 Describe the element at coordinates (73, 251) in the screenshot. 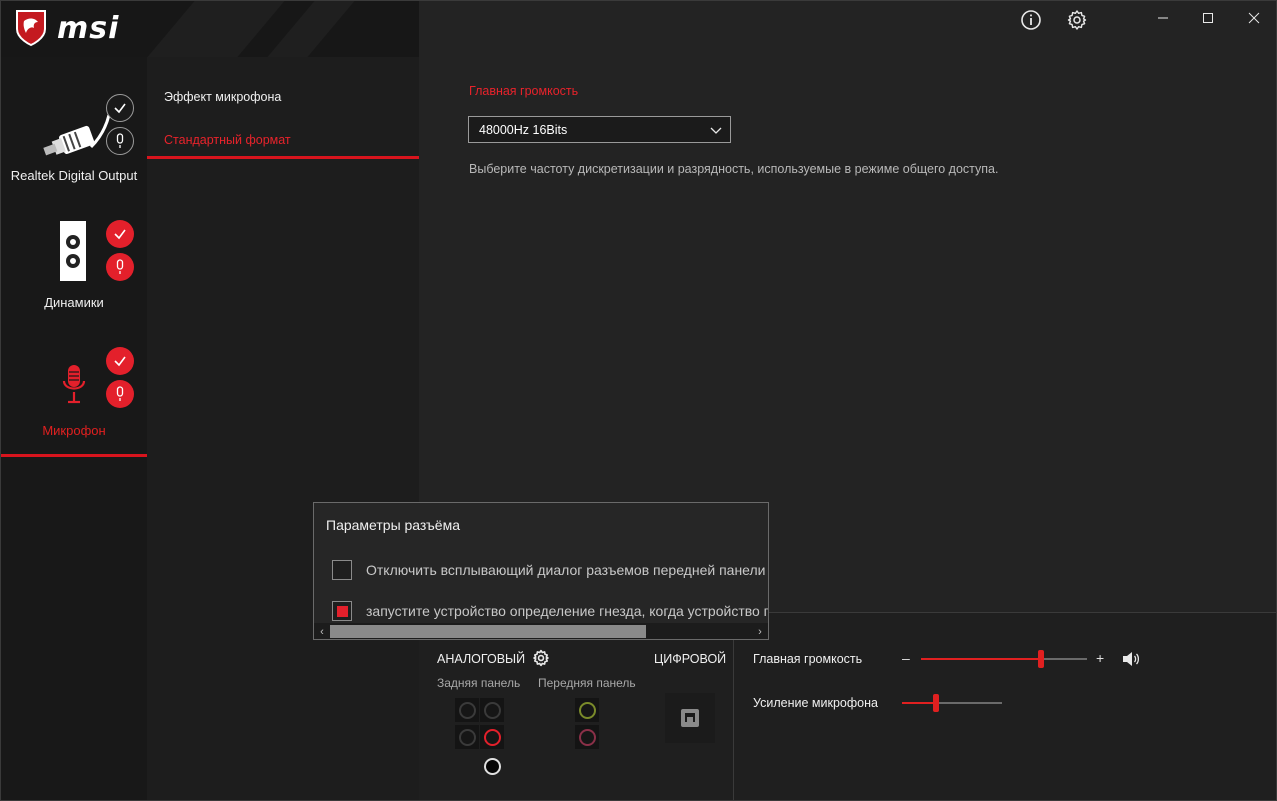

I see `speaker-panel-icon` at that location.